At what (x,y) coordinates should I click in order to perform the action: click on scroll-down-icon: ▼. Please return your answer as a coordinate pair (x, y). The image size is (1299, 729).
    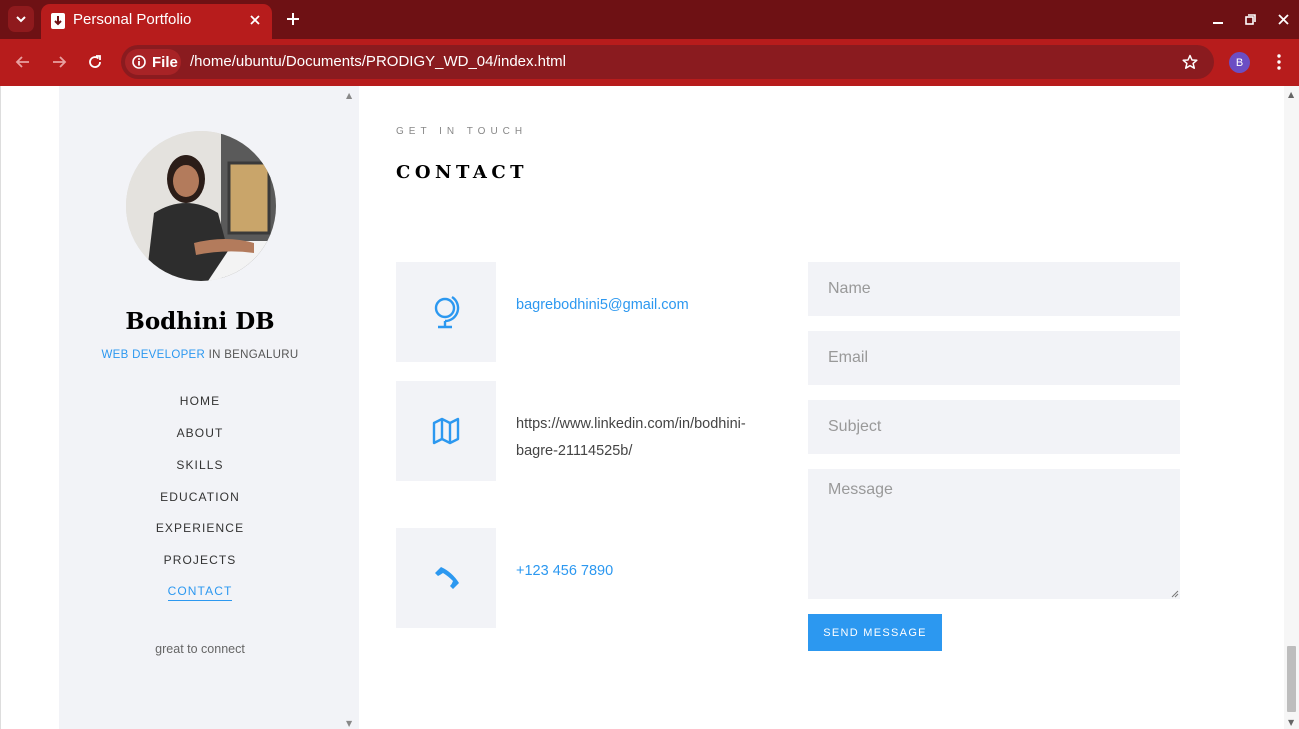
    Looking at the image, I should click on (1291, 722).